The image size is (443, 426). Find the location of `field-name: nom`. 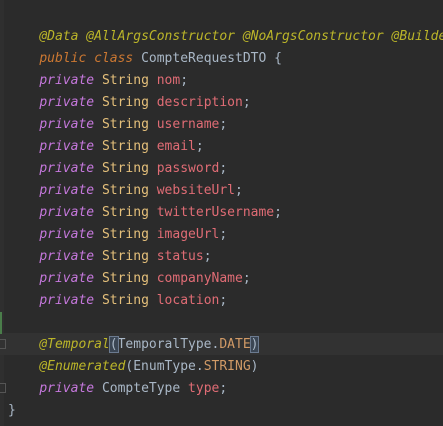

field-name: nom is located at coordinates (168, 80).